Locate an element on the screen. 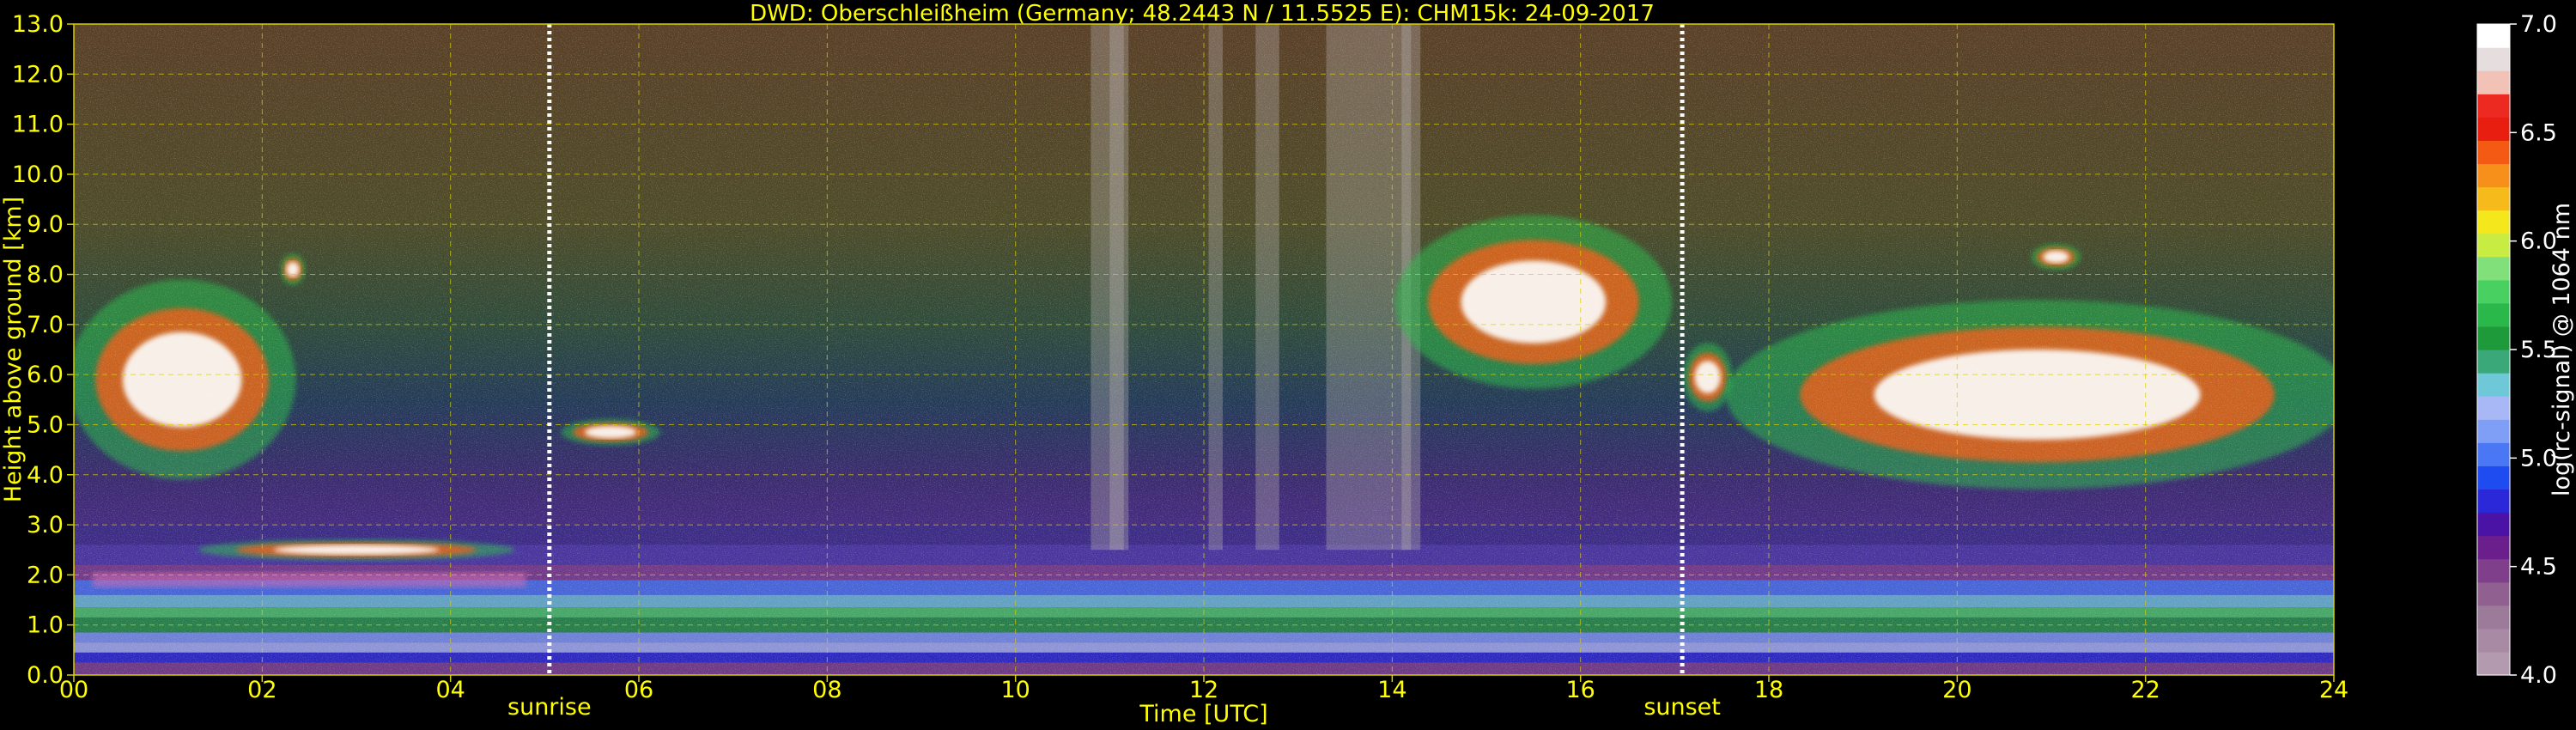 The image size is (2576, 730). x-tick-label: 16 is located at coordinates (1580, 690).